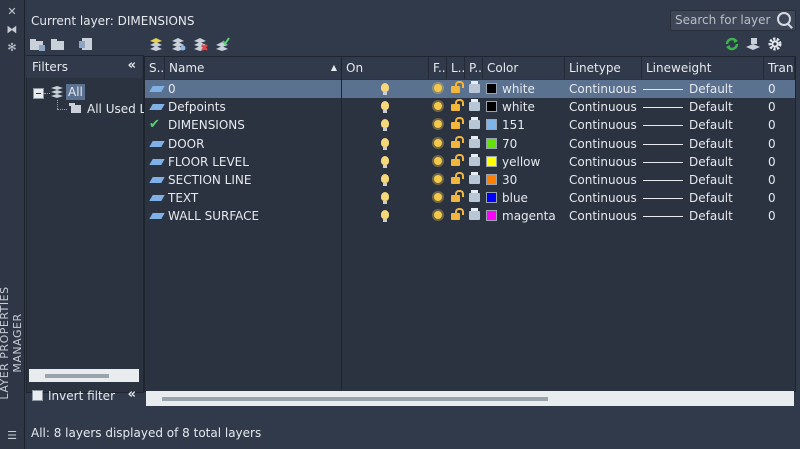 Image resolution: width=800 pixels, height=449 pixels. What do you see at coordinates (784, 19) in the screenshot?
I see `search-icon` at bounding box center [784, 19].